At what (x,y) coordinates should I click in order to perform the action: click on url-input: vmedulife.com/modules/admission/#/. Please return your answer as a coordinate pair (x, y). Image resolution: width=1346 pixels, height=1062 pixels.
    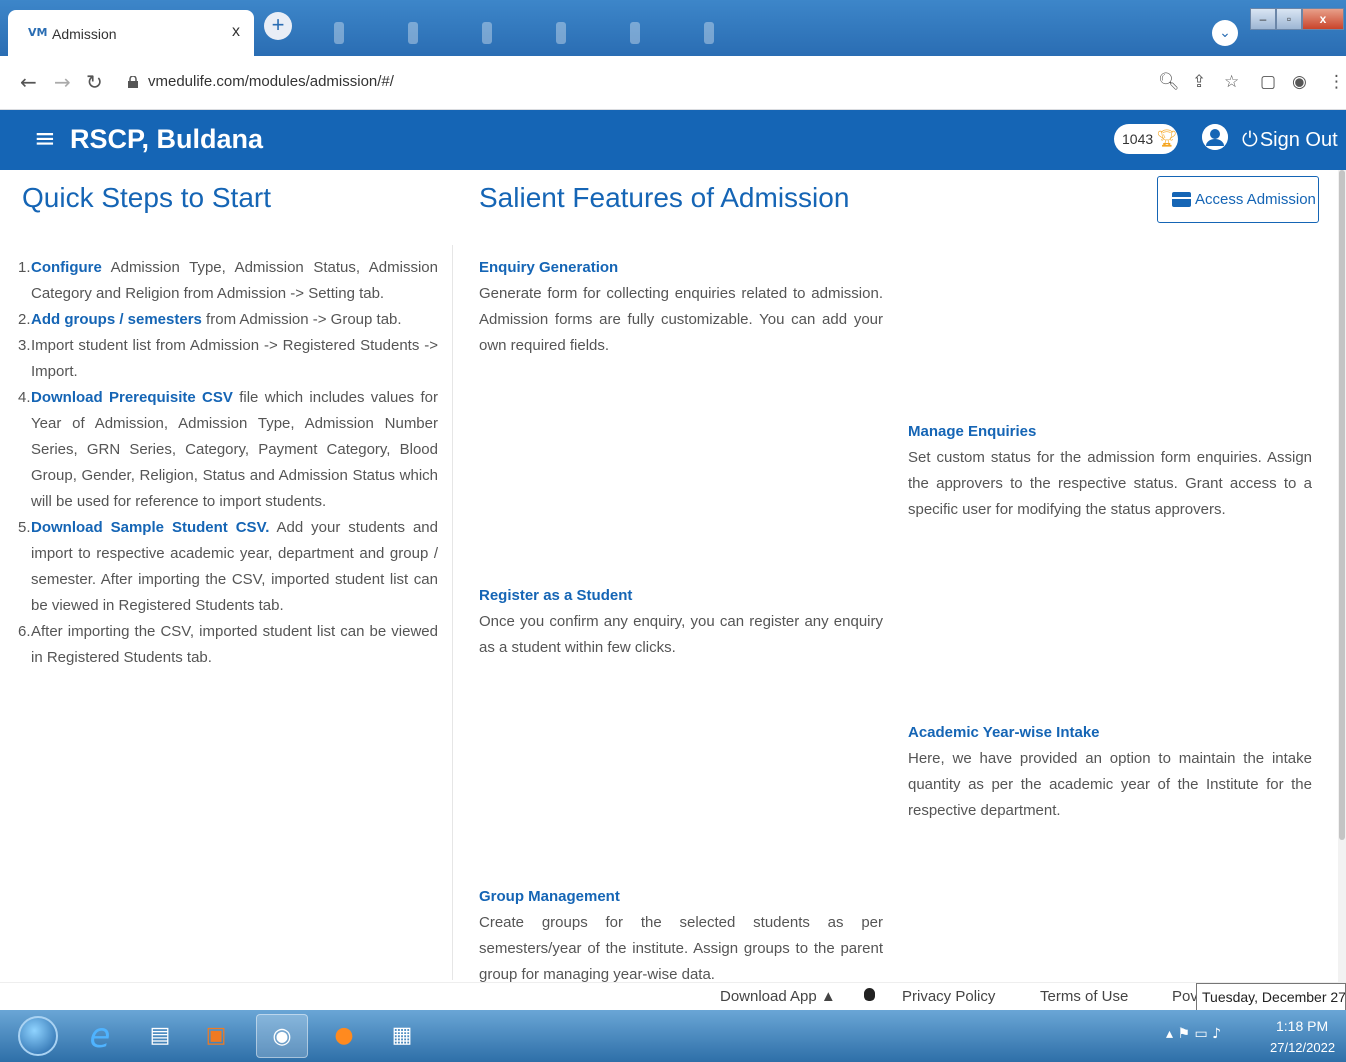
    Looking at the image, I should click on (271, 81).